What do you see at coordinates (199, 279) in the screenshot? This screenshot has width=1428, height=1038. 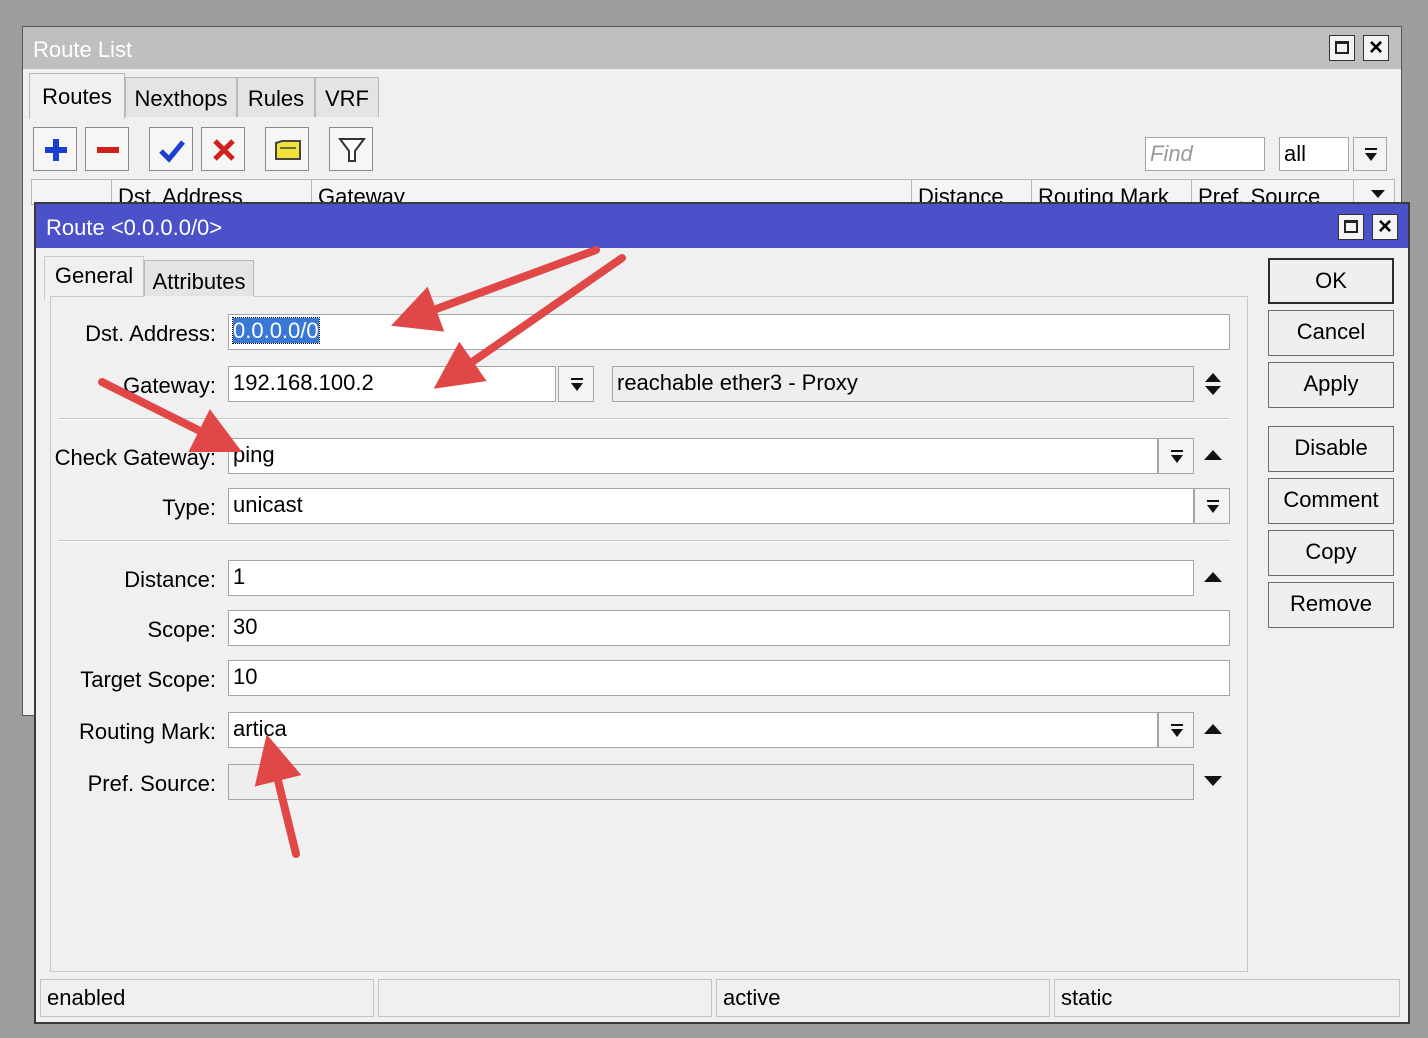 I see `tab-attributes: Attributes` at bounding box center [199, 279].